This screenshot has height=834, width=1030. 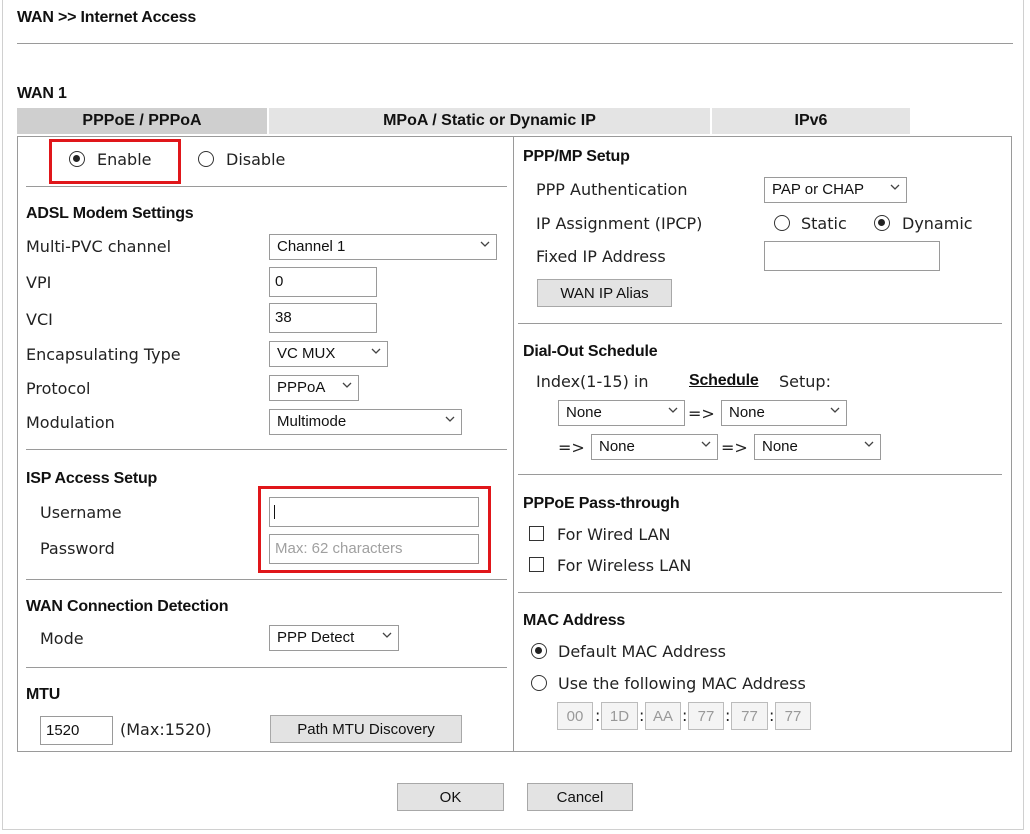 I want to click on default-mac-label: Default MAC Address, so click(x=642, y=651).